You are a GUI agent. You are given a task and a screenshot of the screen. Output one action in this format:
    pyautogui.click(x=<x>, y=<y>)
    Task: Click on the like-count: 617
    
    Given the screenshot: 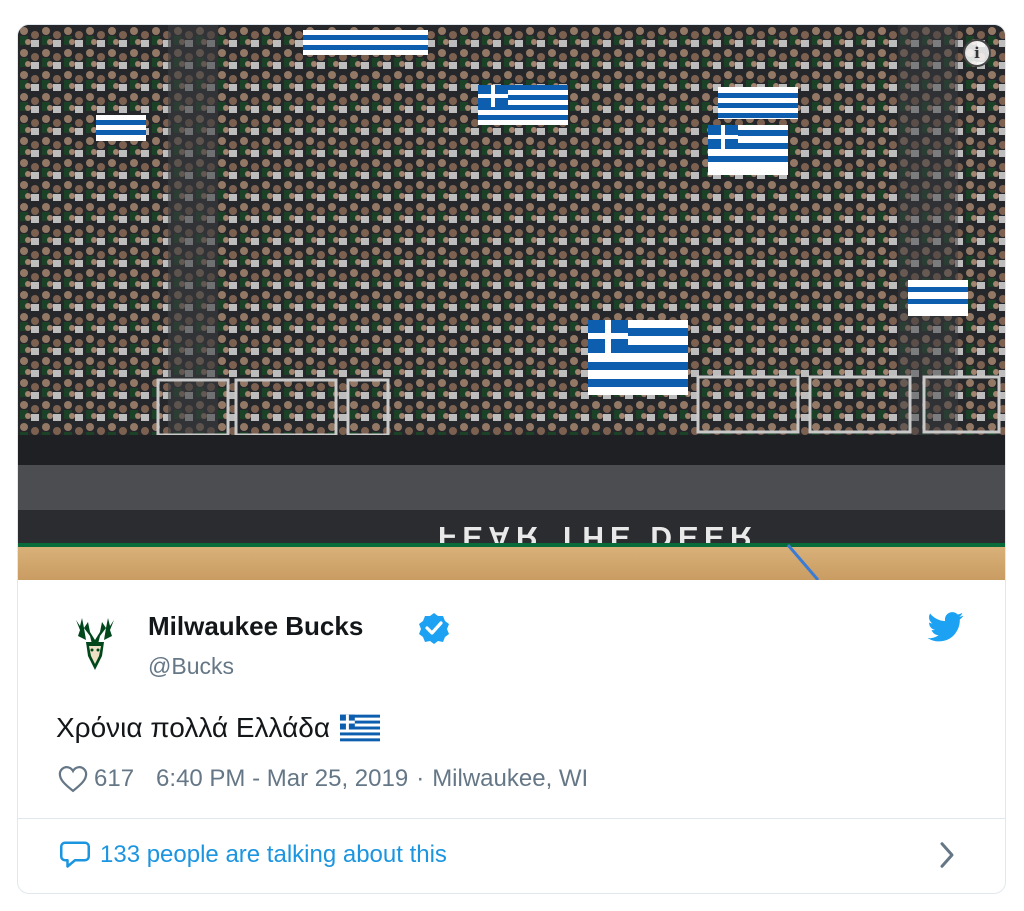 What is the action you would take?
    pyautogui.click(x=114, y=779)
    